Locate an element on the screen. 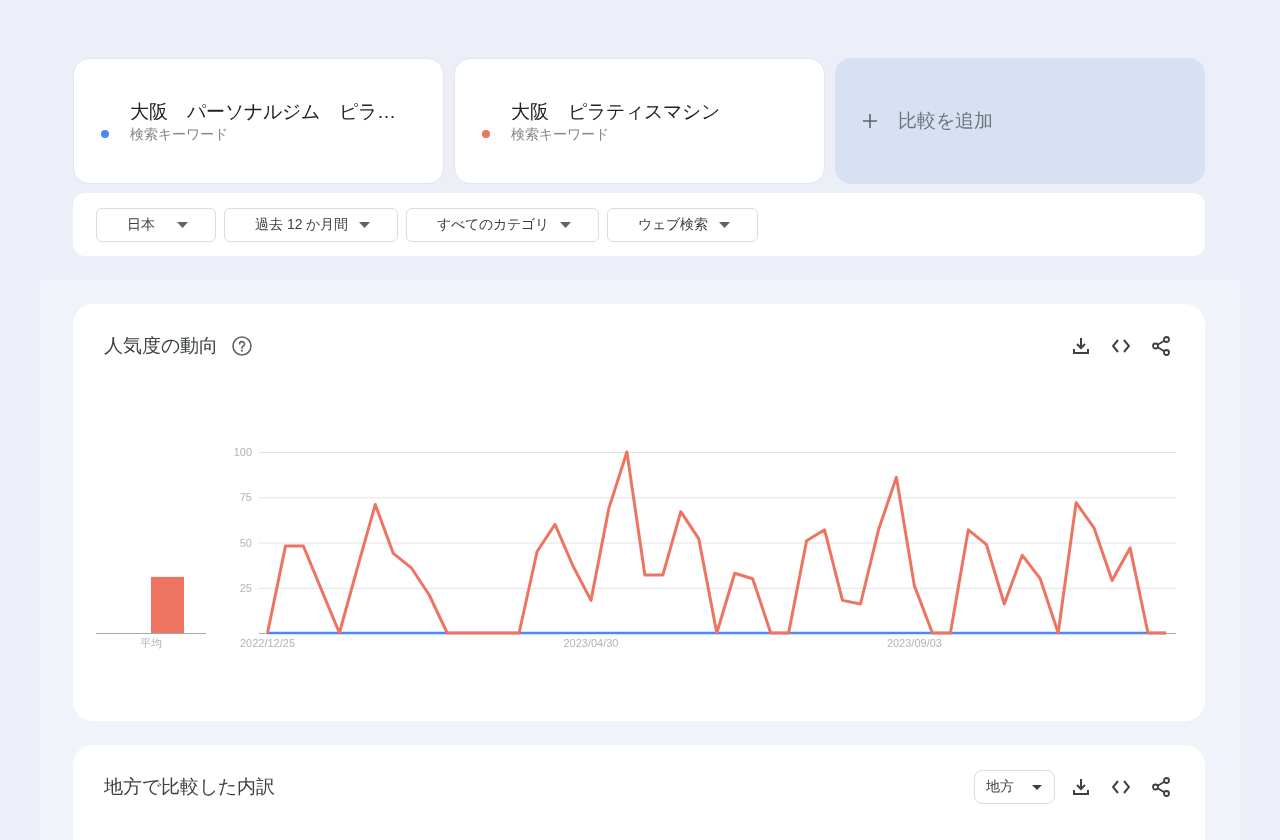 Image resolution: width=1280 pixels, height=840 pixels. filter-dropdown: 日本 is located at coordinates (156, 224).